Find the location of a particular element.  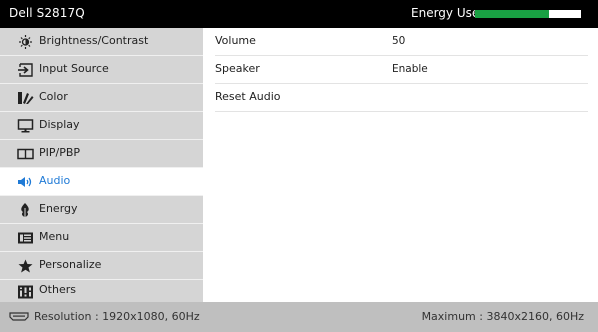

energy-use-meter is located at coordinates (528, 14).